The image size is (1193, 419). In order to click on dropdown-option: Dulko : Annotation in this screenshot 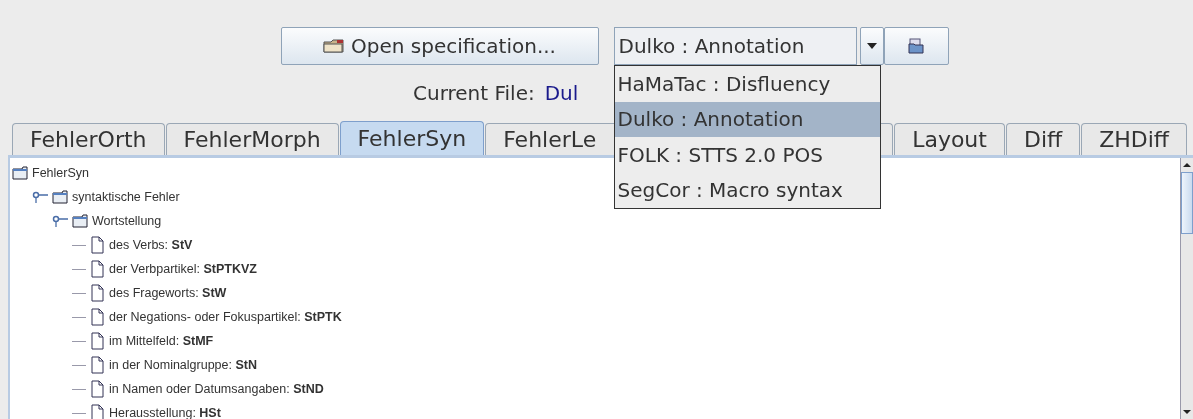, I will do `click(747, 119)`.